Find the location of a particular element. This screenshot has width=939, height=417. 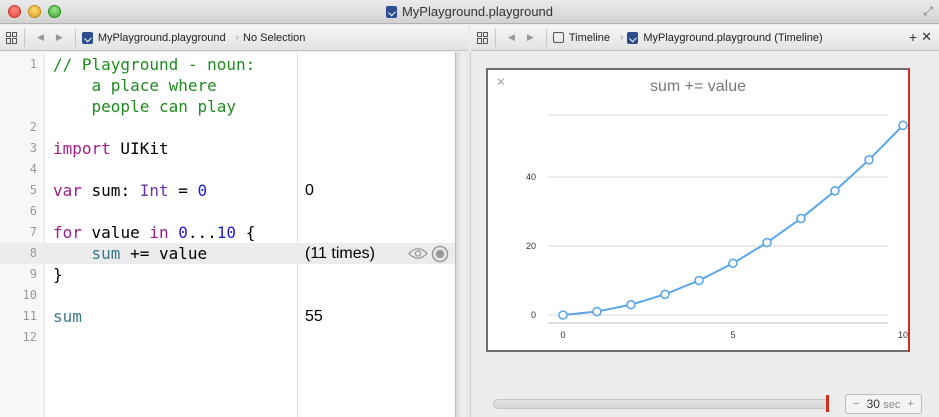

code-line: 6 is located at coordinates (227, 211).